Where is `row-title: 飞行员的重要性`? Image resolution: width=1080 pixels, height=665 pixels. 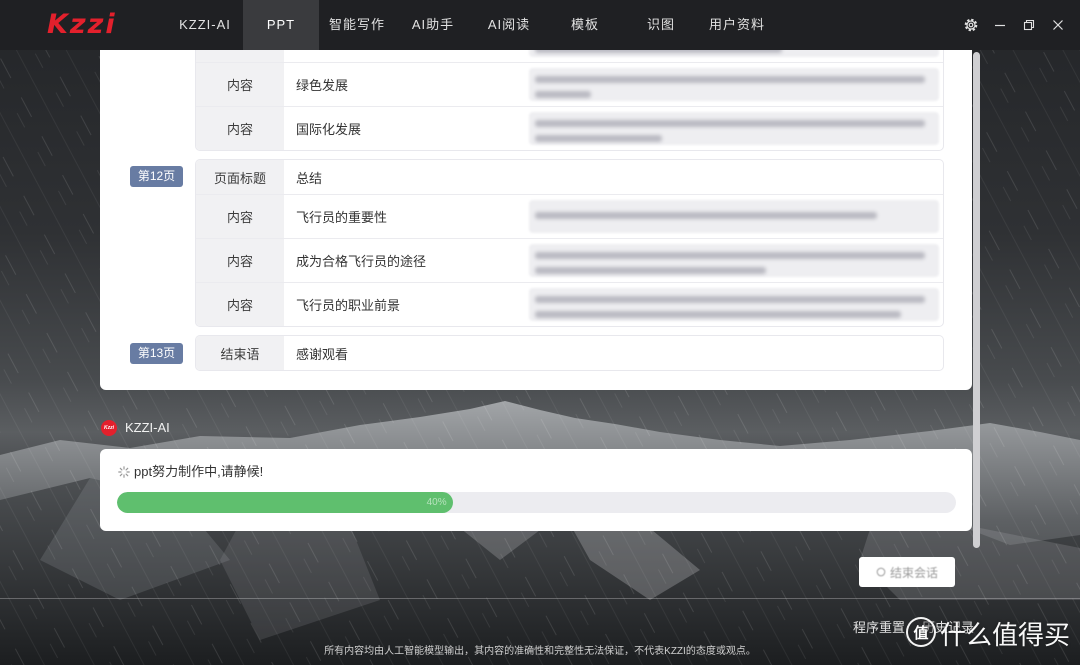
row-title: 飞行员的重要性 is located at coordinates (402, 216).